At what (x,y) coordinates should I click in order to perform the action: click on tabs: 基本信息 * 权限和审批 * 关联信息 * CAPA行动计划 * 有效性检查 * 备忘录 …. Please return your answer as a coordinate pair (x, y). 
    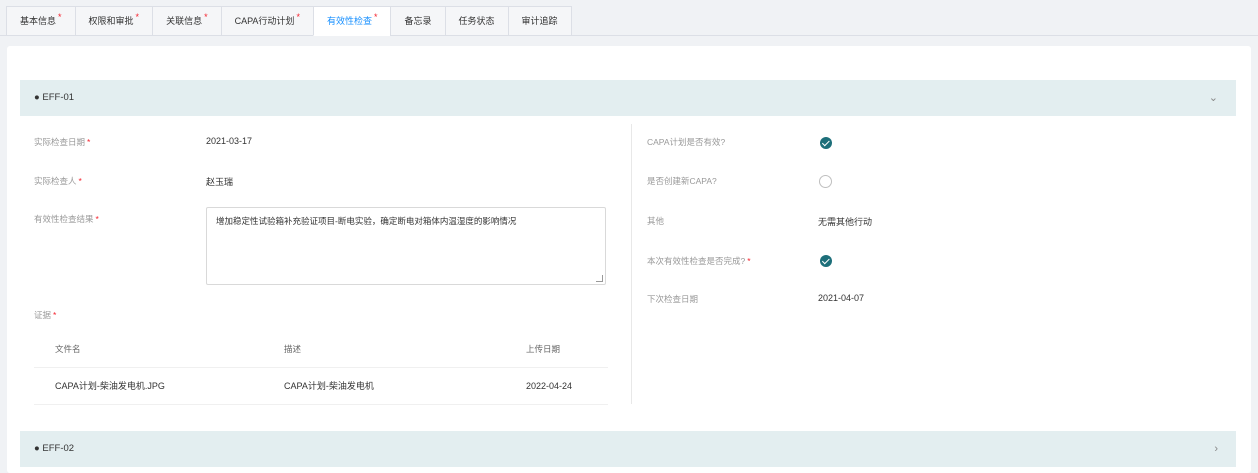
    Looking at the image, I should click on (289, 21).